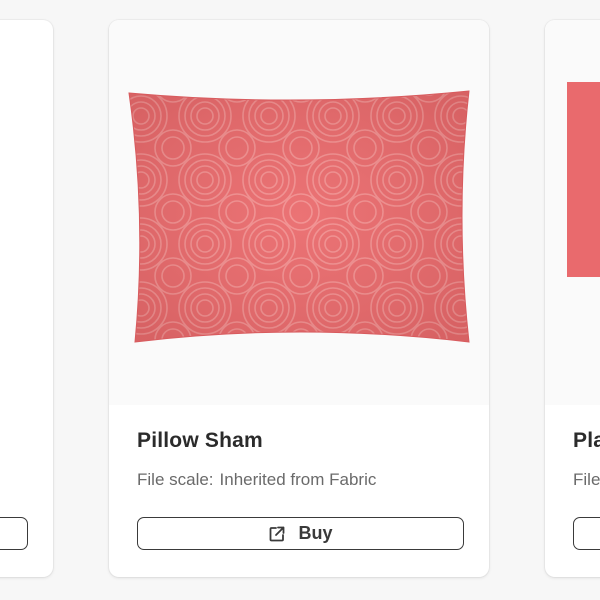 This screenshot has width=600, height=600. What do you see at coordinates (277, 534) in the screenshot?
I see `external-link-icon` at bounding box center [277, 534].